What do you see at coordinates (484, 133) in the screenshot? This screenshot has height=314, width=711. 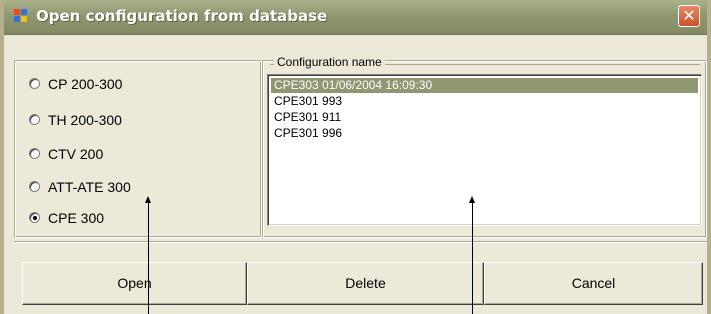 I see `list-item: CPE301 996` at bounding box center [484, 133].